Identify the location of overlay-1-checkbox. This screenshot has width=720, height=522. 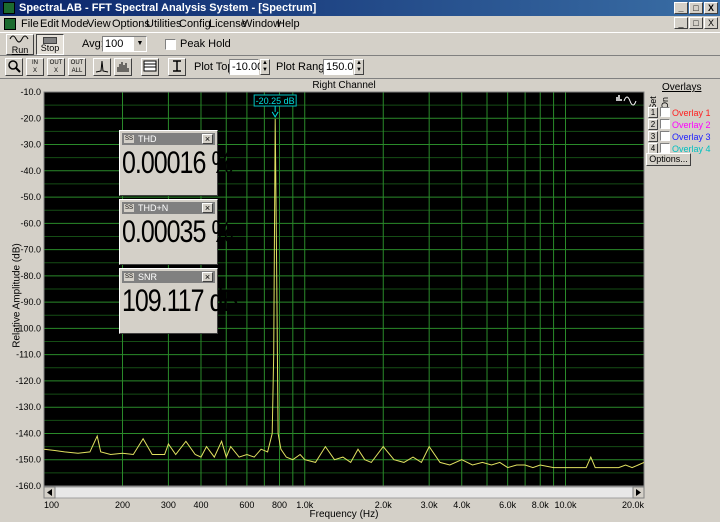
(665, 112).